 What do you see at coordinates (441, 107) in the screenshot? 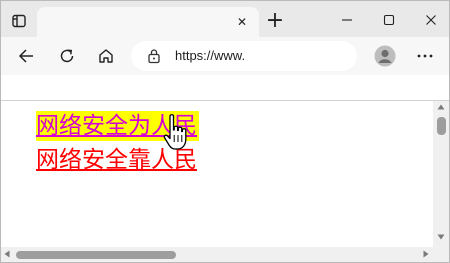
I see `scroll-up-arrow-icon` at bounding box center [441, 107].